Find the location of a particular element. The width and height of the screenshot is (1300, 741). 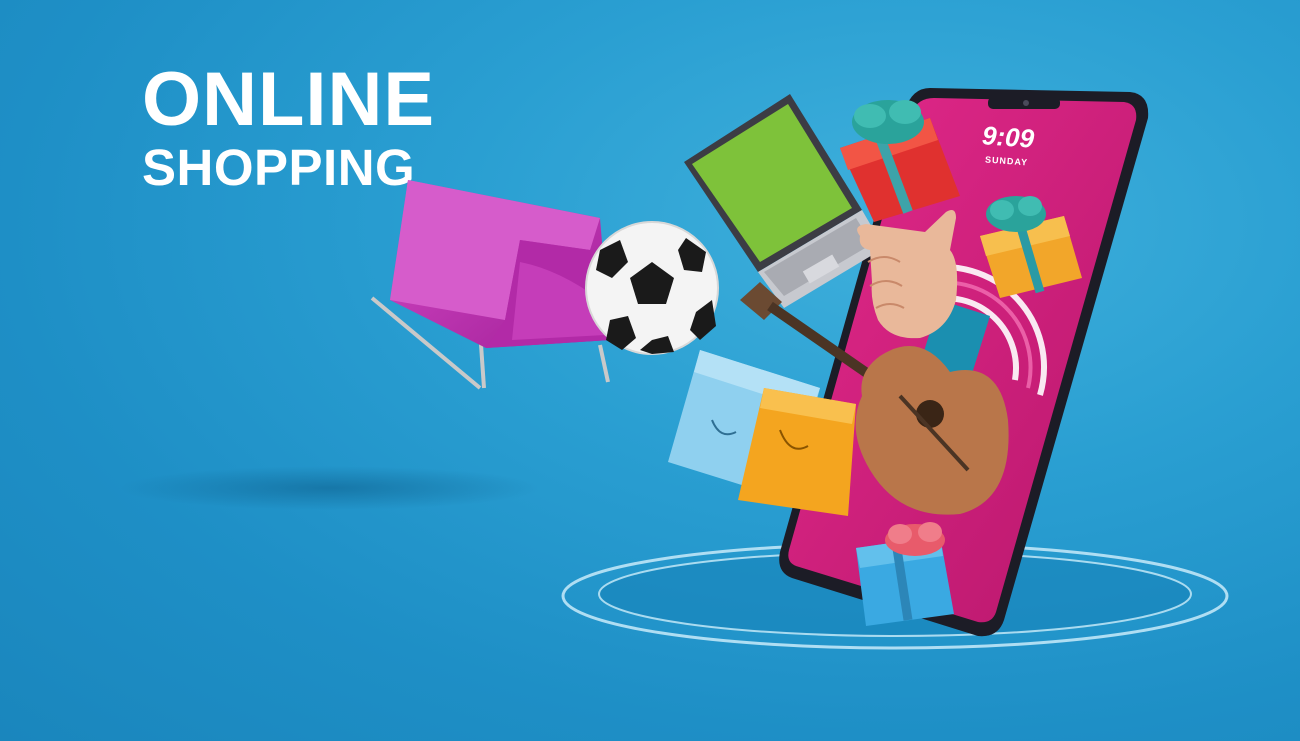

sofa-shadow is located at coordinates (330, 488).